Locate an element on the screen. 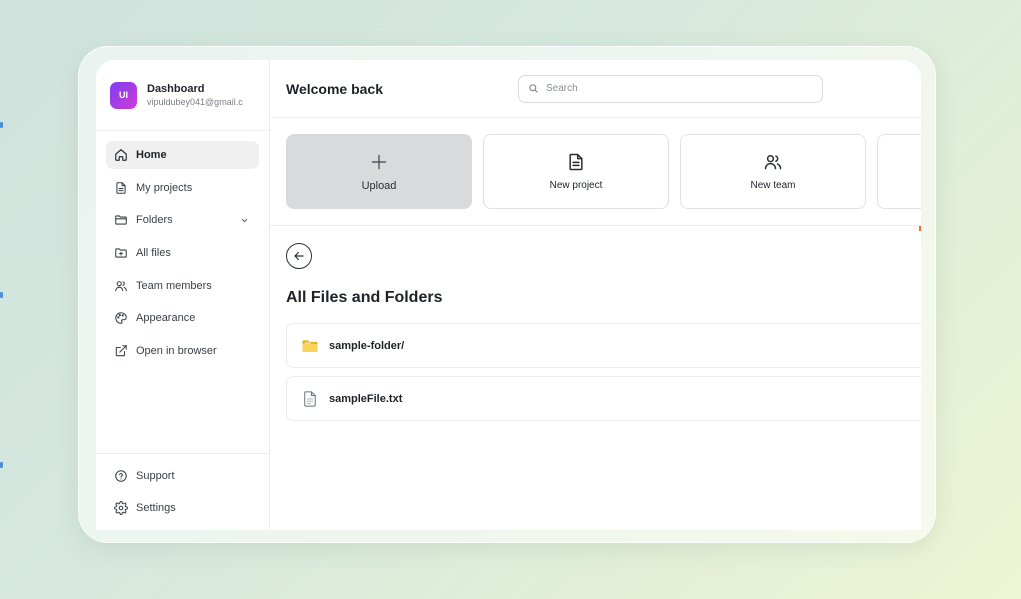  upload-button: Upload is located at coordinates (379, 171).